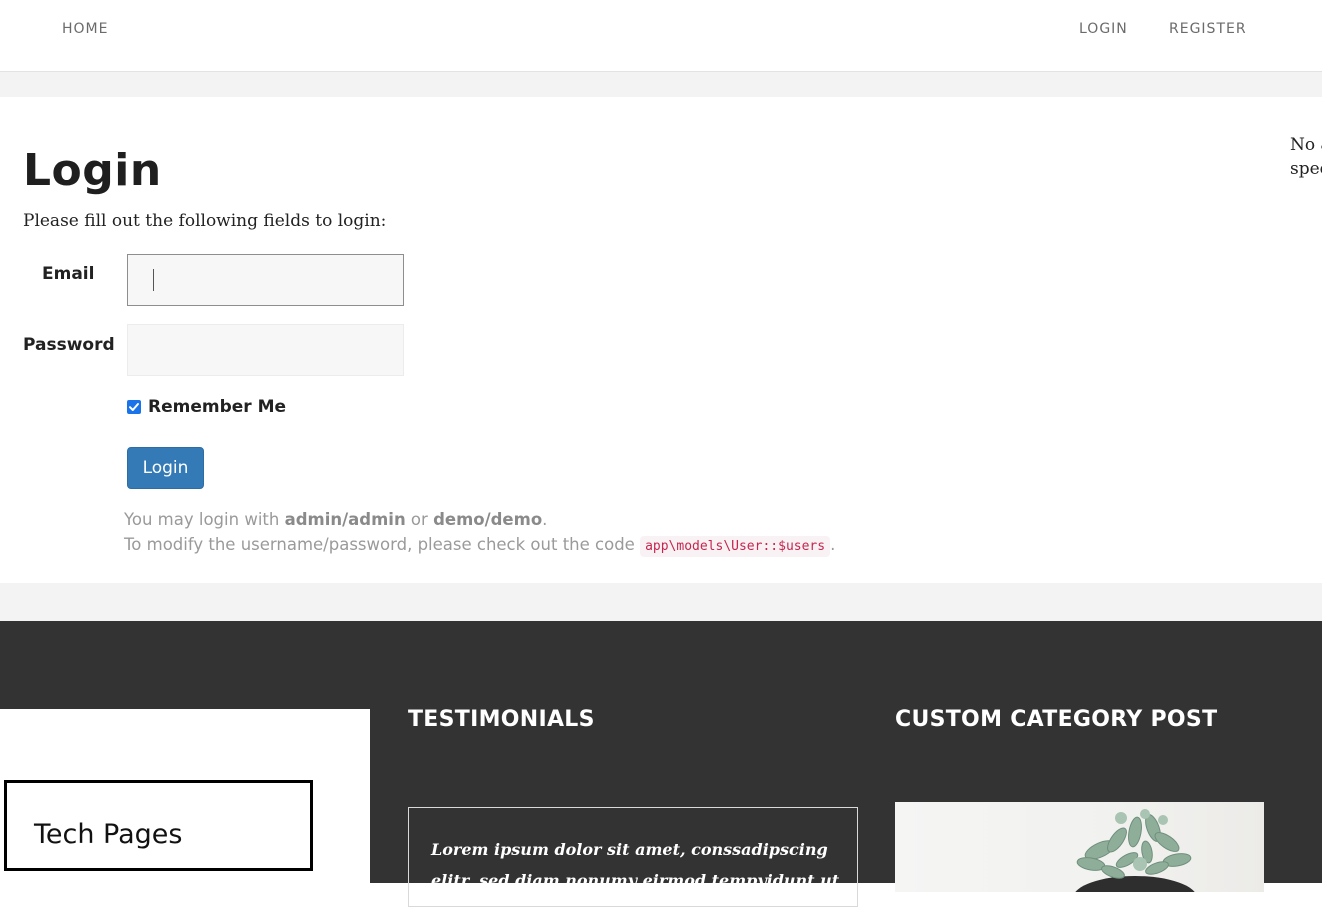  What do you see at coordinates (68, 274) in the screenshot?
I see `email-label: Email` at bounding box center [68, 274].